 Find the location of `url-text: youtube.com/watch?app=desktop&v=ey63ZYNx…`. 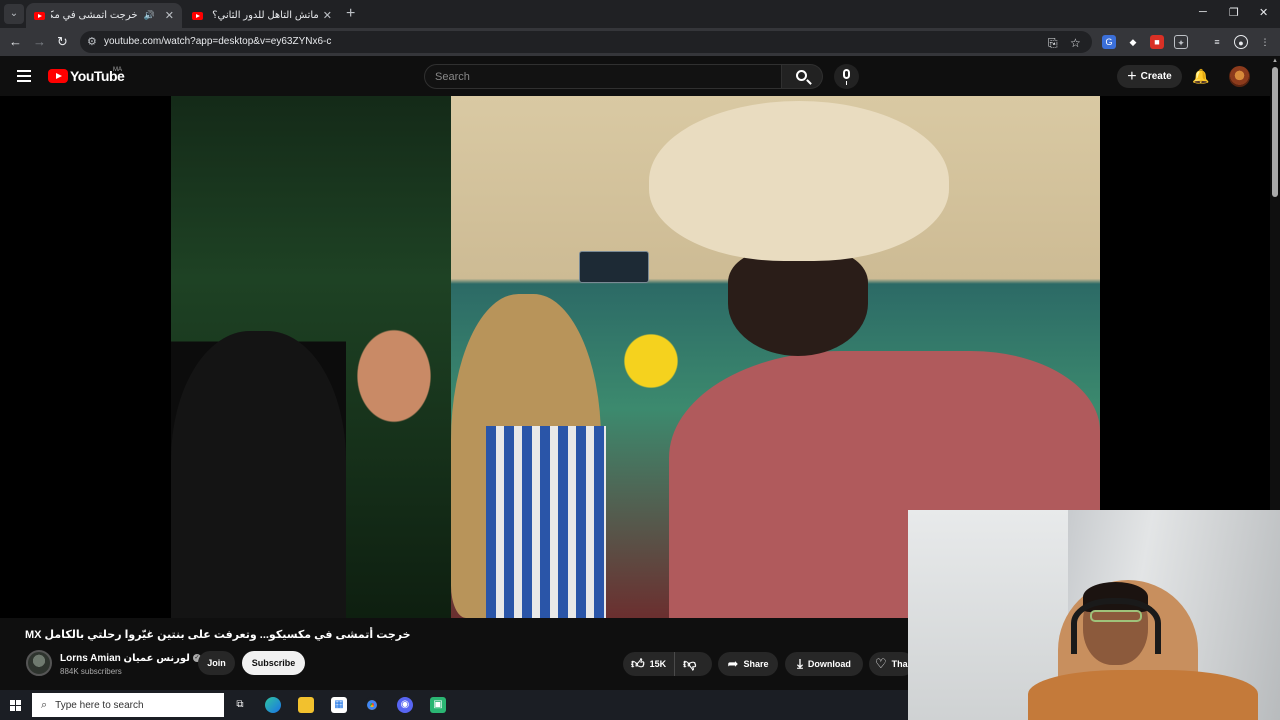

url-text: youtube.com/watch?app=desktop&v=ey63ZYNx… is located at coordinates (217, 41).